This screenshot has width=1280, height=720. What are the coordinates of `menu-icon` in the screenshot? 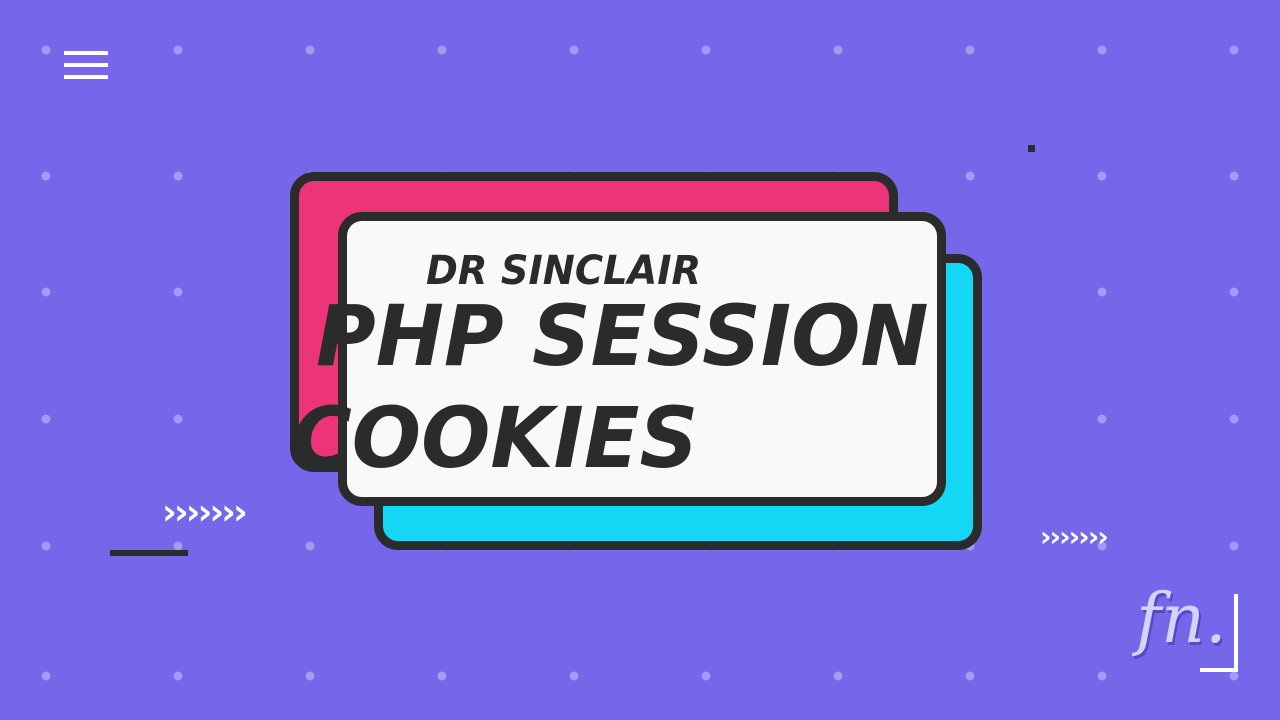 It's located at (86, 66).